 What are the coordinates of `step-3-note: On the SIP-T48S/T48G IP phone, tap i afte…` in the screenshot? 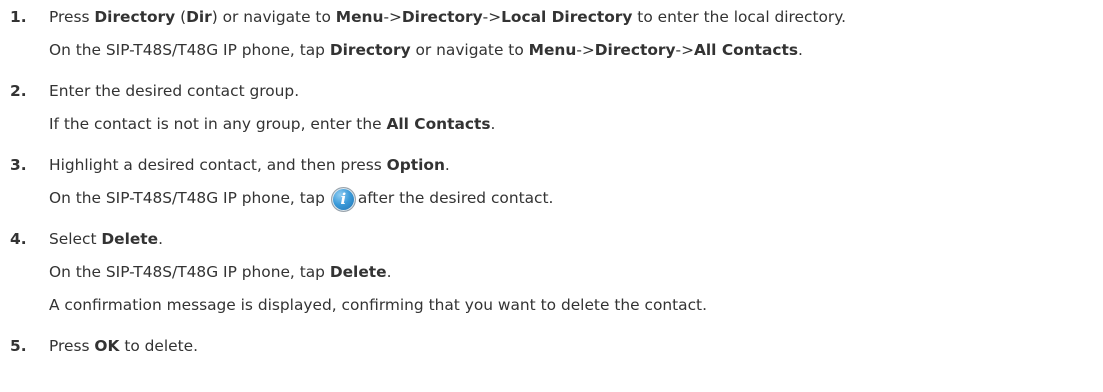 It's located at (301, 199).